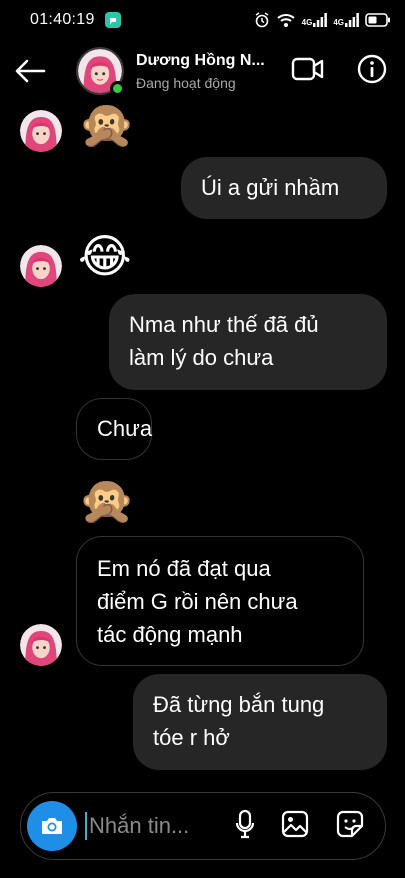 Image resolution: width=405 pixels, height=878 pixels. I want to click on back-button, so click(30, 71).